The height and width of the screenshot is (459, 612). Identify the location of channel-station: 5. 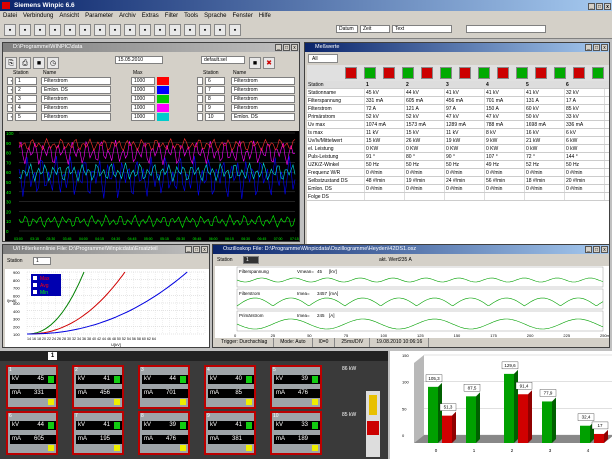
(26, 117).